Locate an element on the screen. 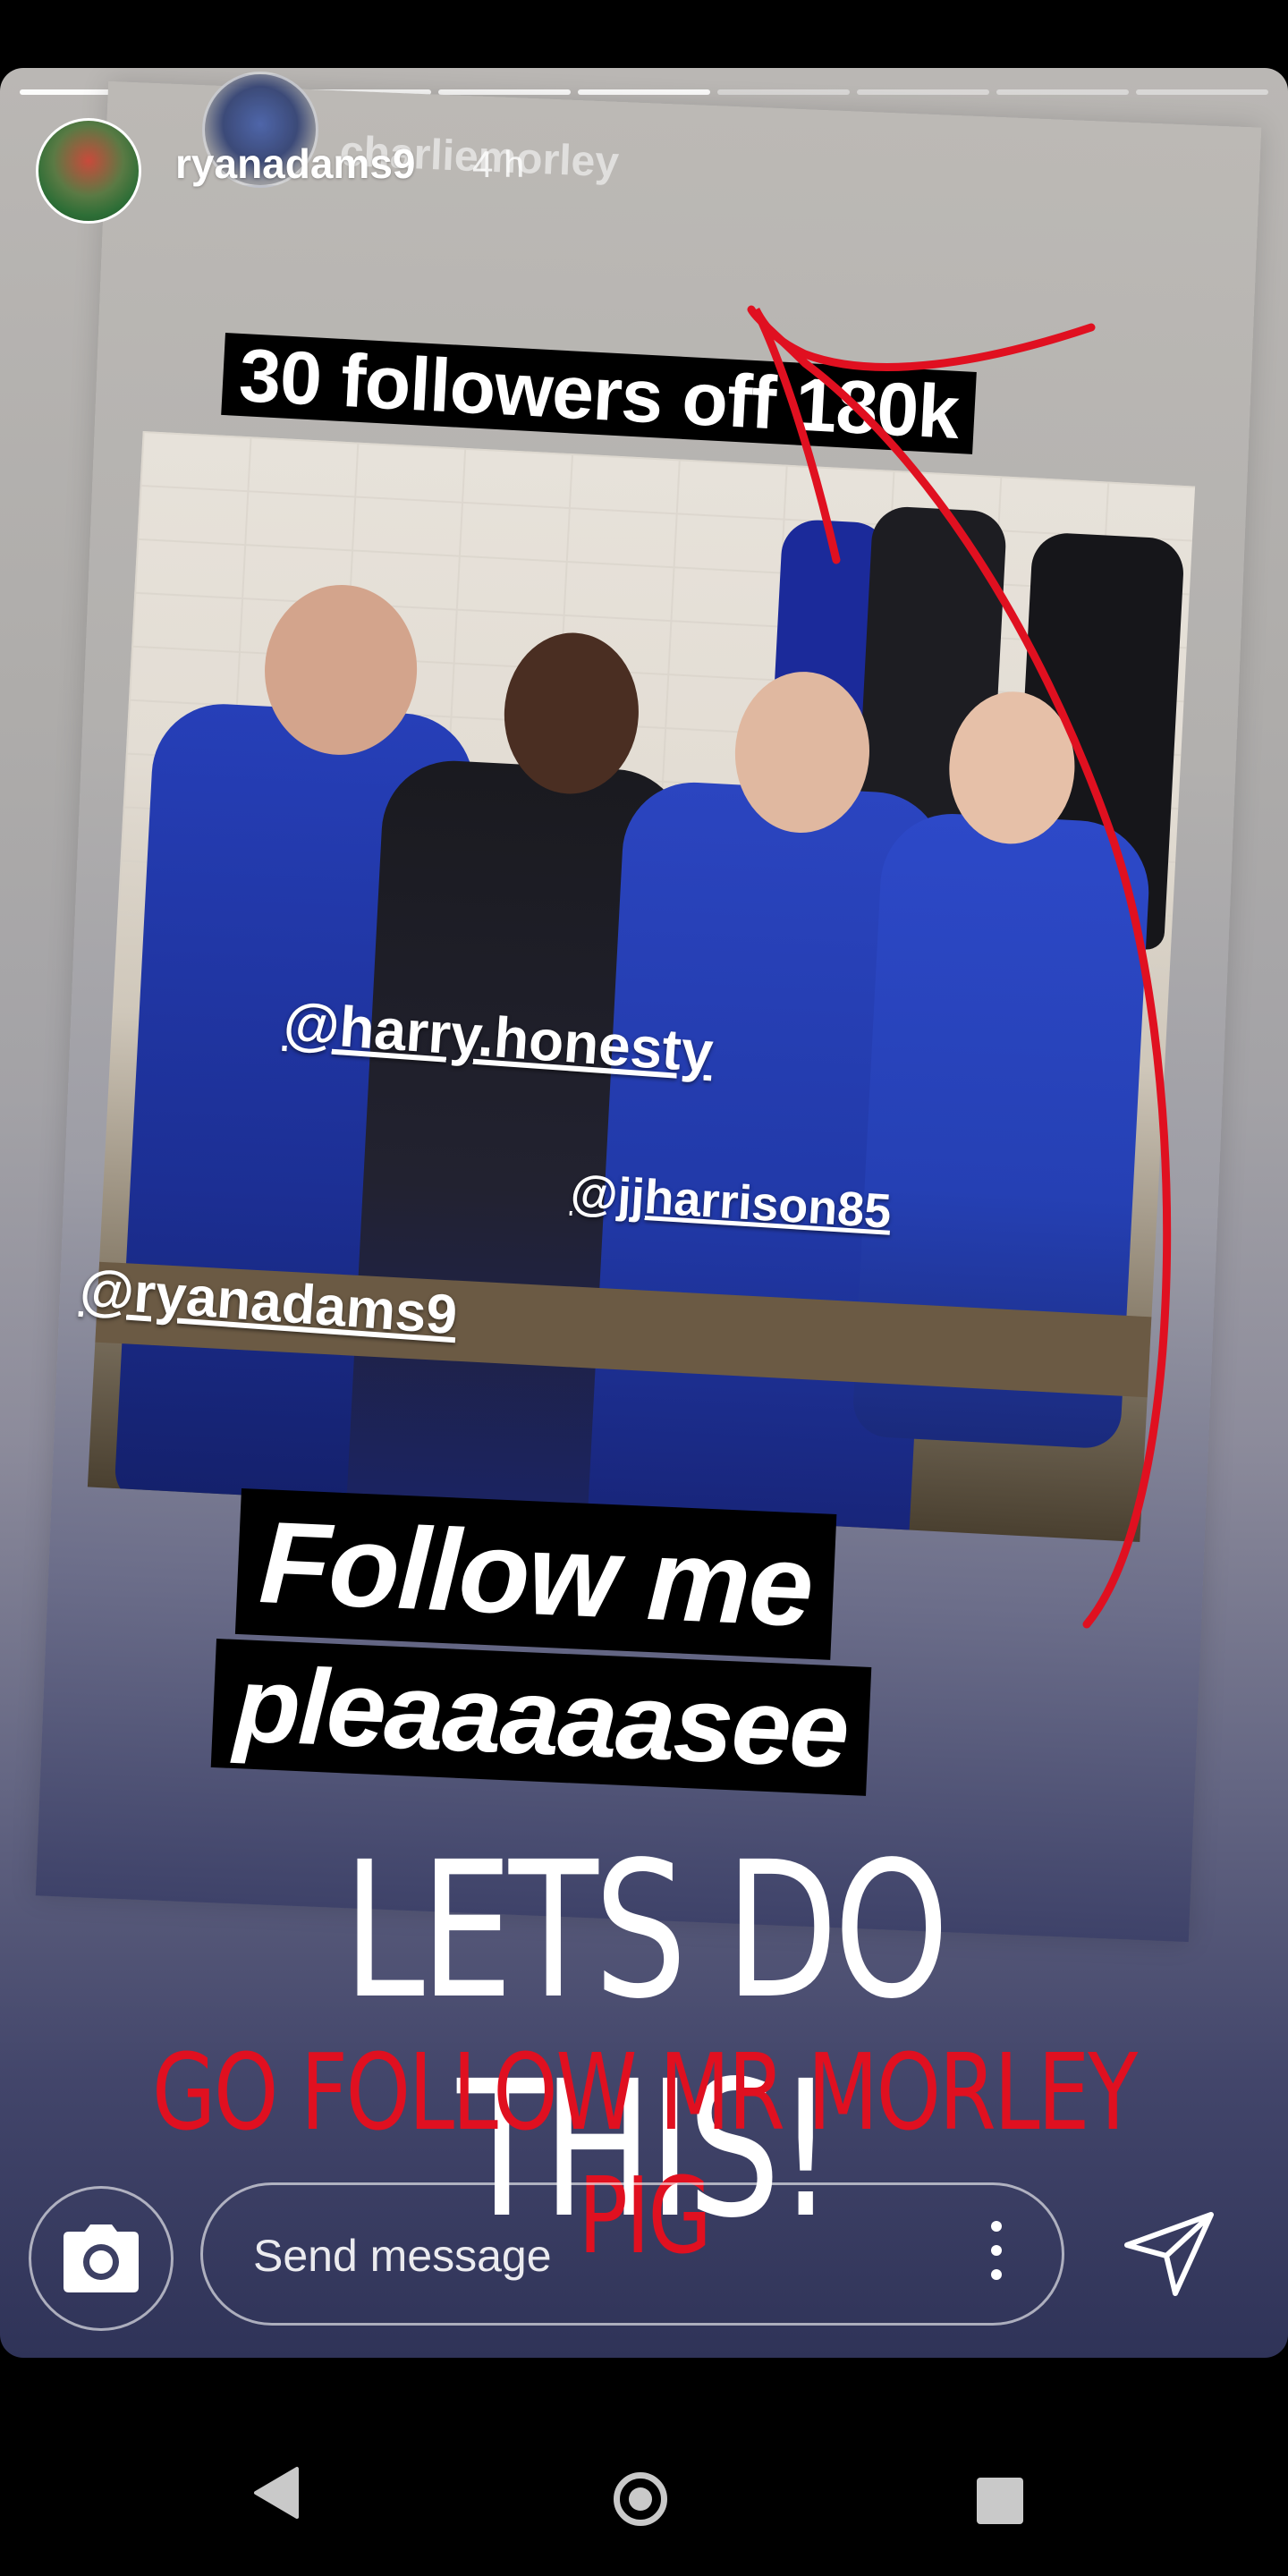 The width and height of the screenshot is (1288, 2576). system-nav-bar is located at coordinates (644, 2467).